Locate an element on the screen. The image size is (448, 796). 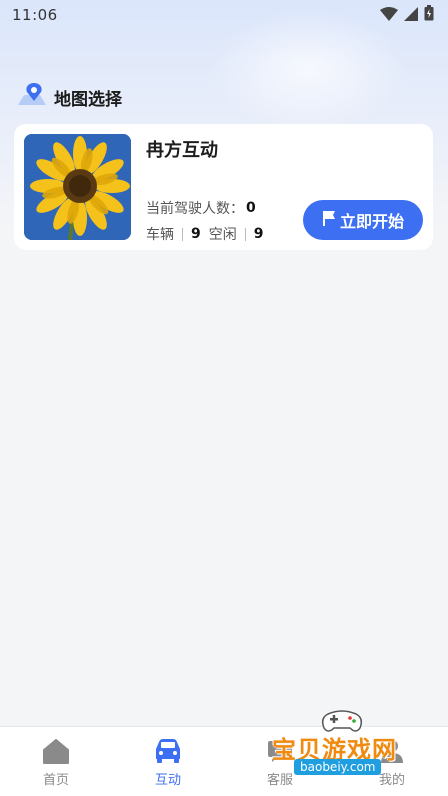
user-icon is located at coordinates (392, 751).